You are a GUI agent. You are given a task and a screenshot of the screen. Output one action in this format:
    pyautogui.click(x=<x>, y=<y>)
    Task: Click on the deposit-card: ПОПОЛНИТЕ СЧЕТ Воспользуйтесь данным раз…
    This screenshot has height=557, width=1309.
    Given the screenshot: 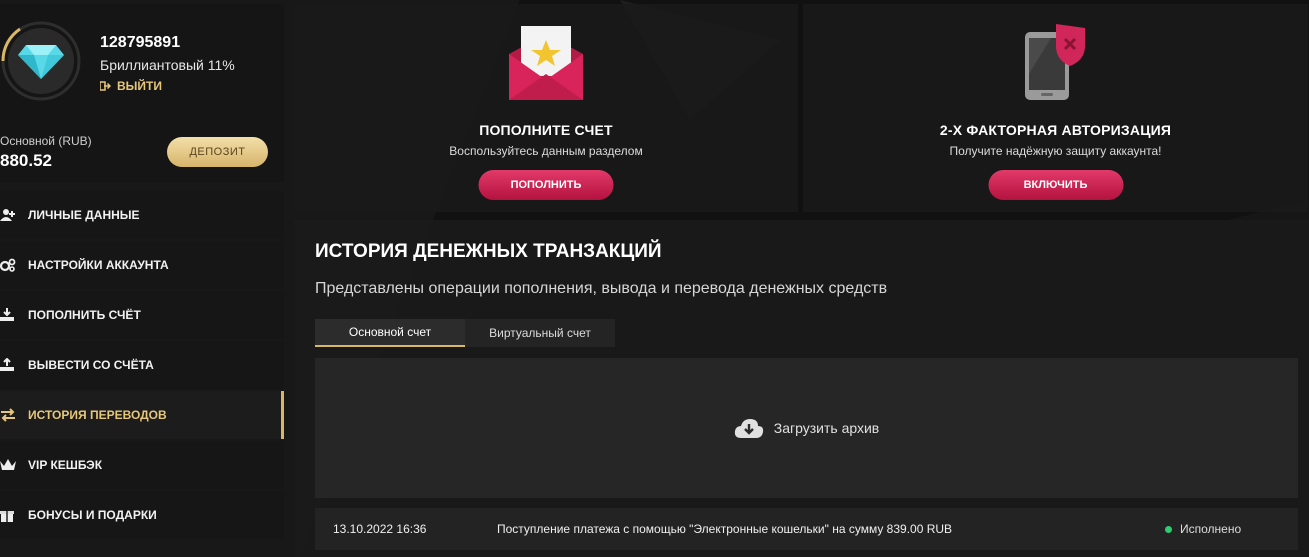 What is the action you would take?
    pyautogui.click(x=546, y=108)
    